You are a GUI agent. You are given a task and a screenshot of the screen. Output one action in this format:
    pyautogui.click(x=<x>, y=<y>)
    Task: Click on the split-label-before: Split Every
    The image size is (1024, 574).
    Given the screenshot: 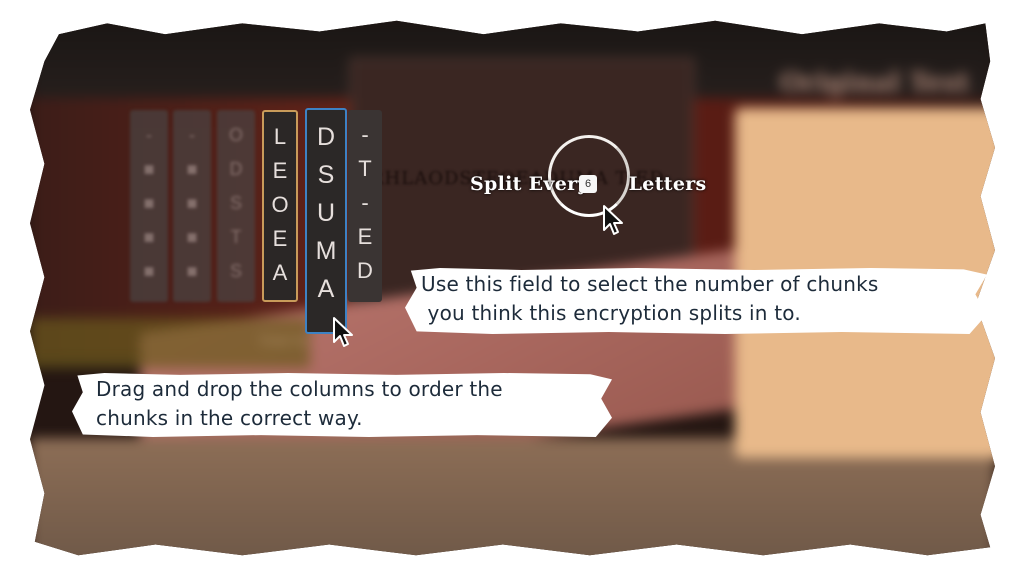 What is the action you would take?
    pyautogui.click(x=529, y=184)
    